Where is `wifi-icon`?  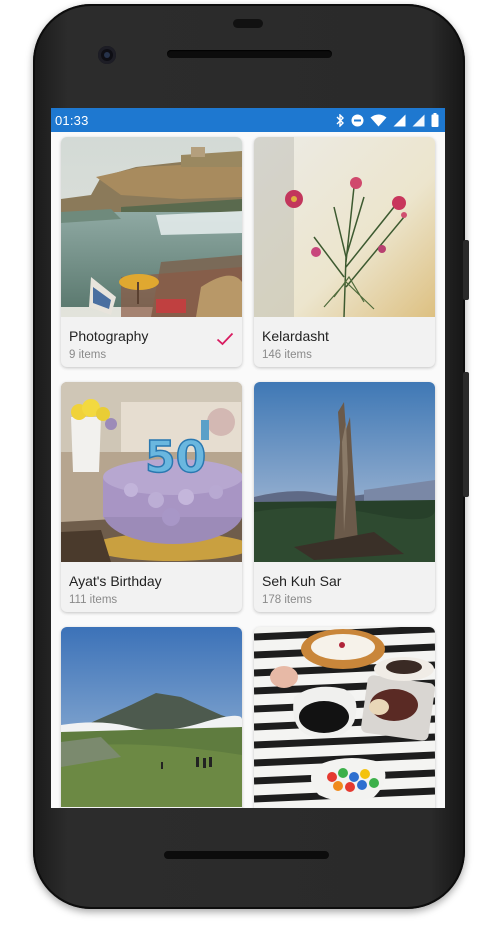 wifi-icon is located at coordinates (378, 120).